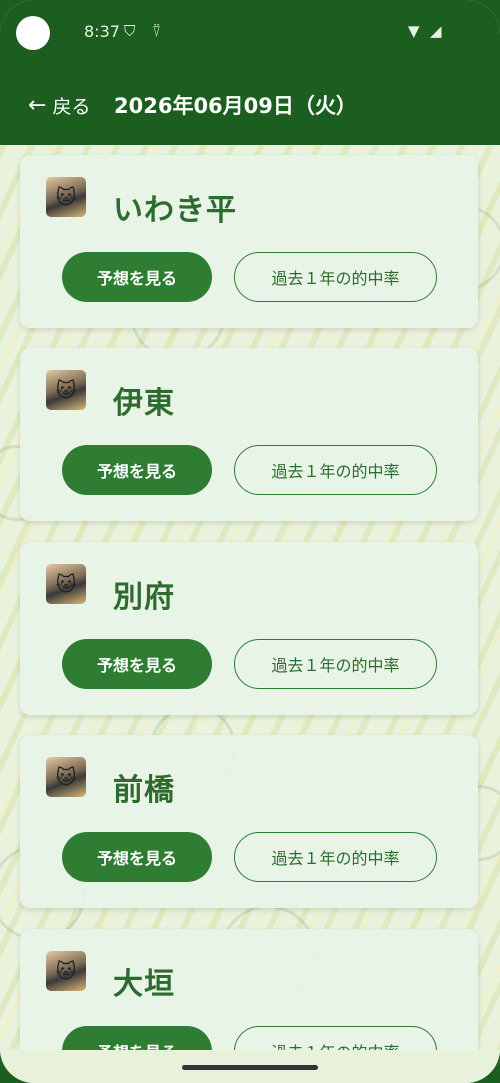  I want to click on camera-cutout, so click(33, 33).